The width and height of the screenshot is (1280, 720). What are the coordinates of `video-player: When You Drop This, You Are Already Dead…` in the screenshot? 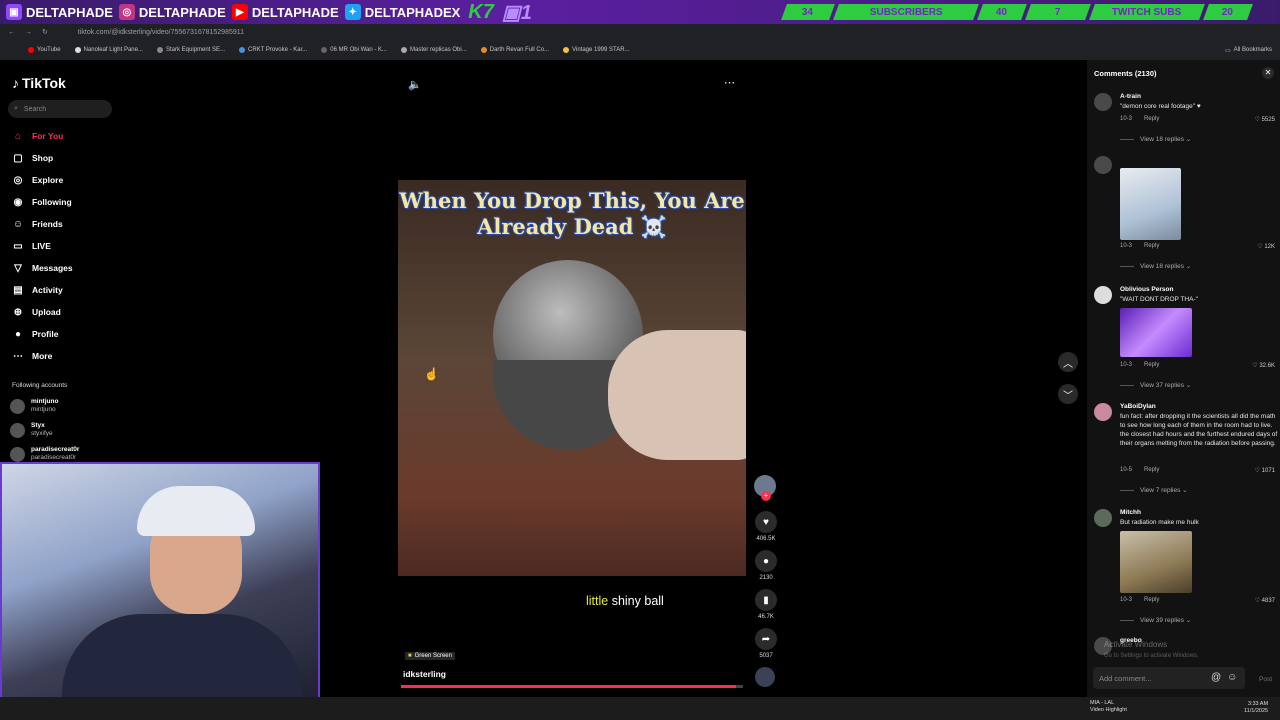 It's located at (572, 378).